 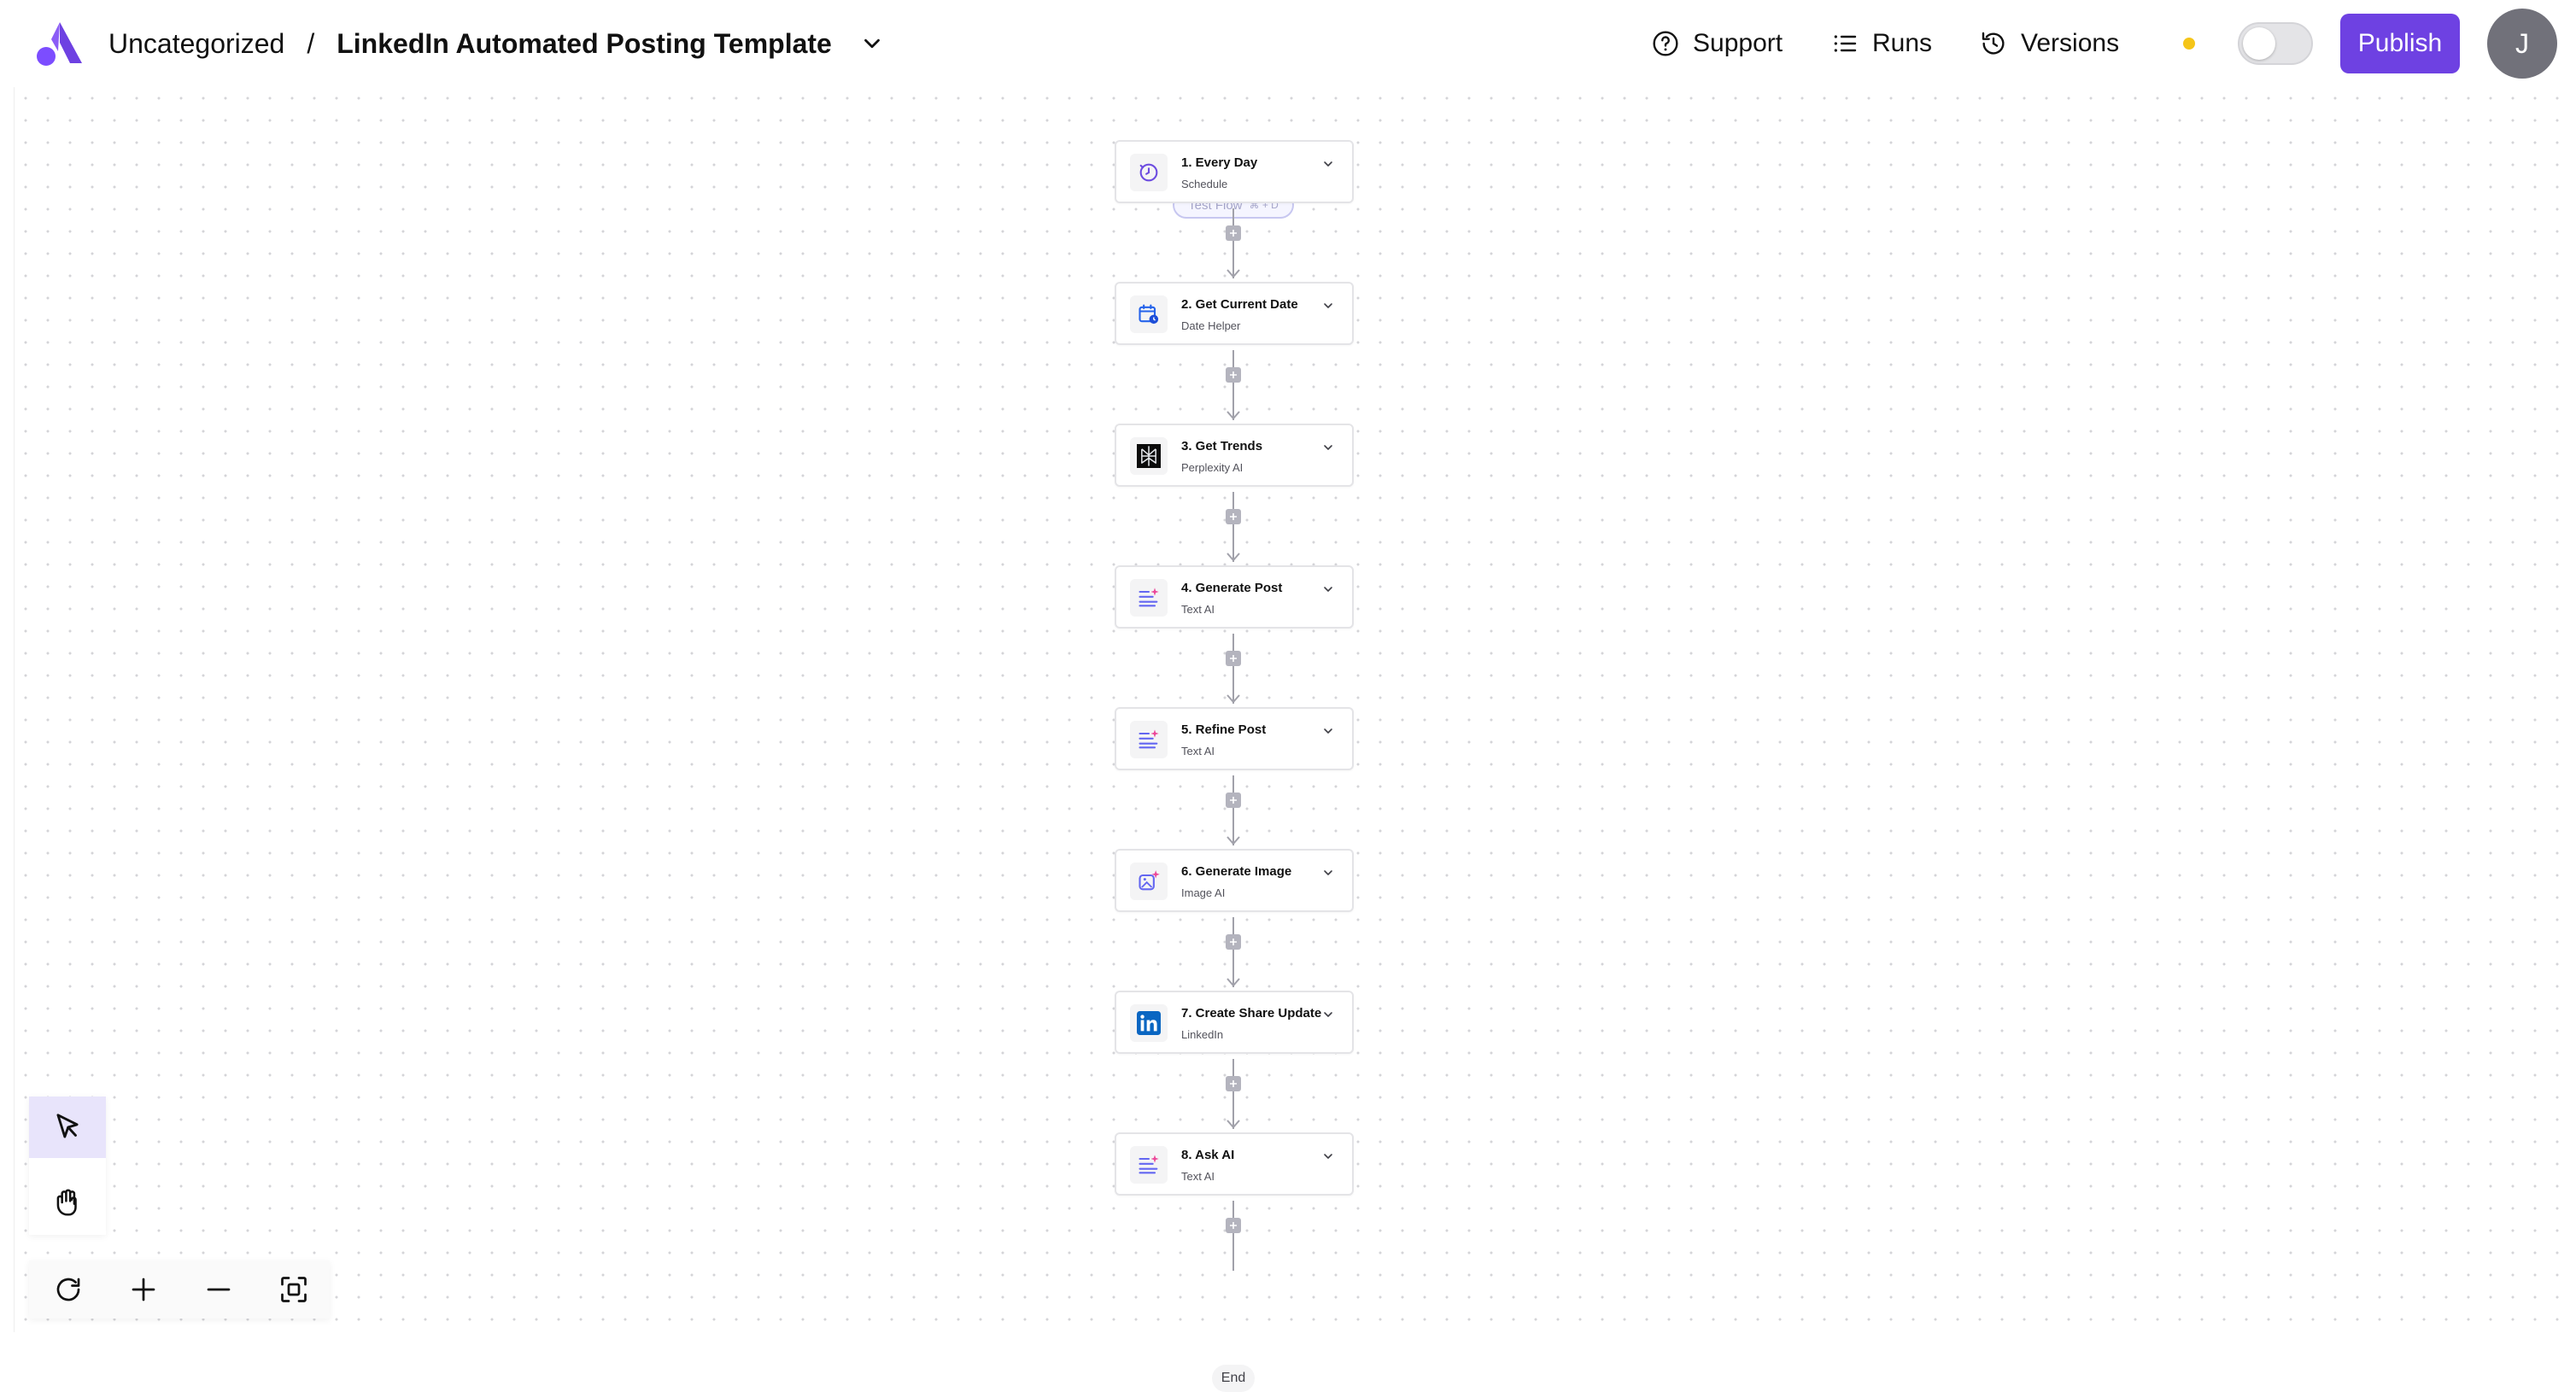 What do you see at coordinates (1234, 597) in the screenshot?
I see `flow-step-node: 4. Generate Post Text AI` at bounding box center [1234, 597].